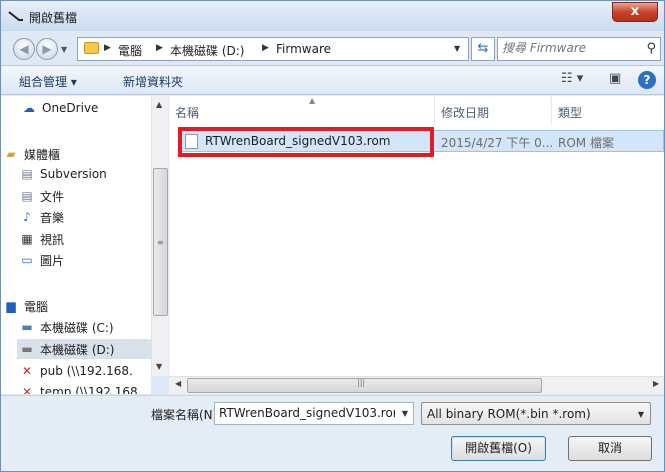 Image resolution: width=665 pixels, height=472 pixels. Describe the element at coordinates (361, 382) in the screenshot. I see `scroll-grip-icon: |||` at that location.